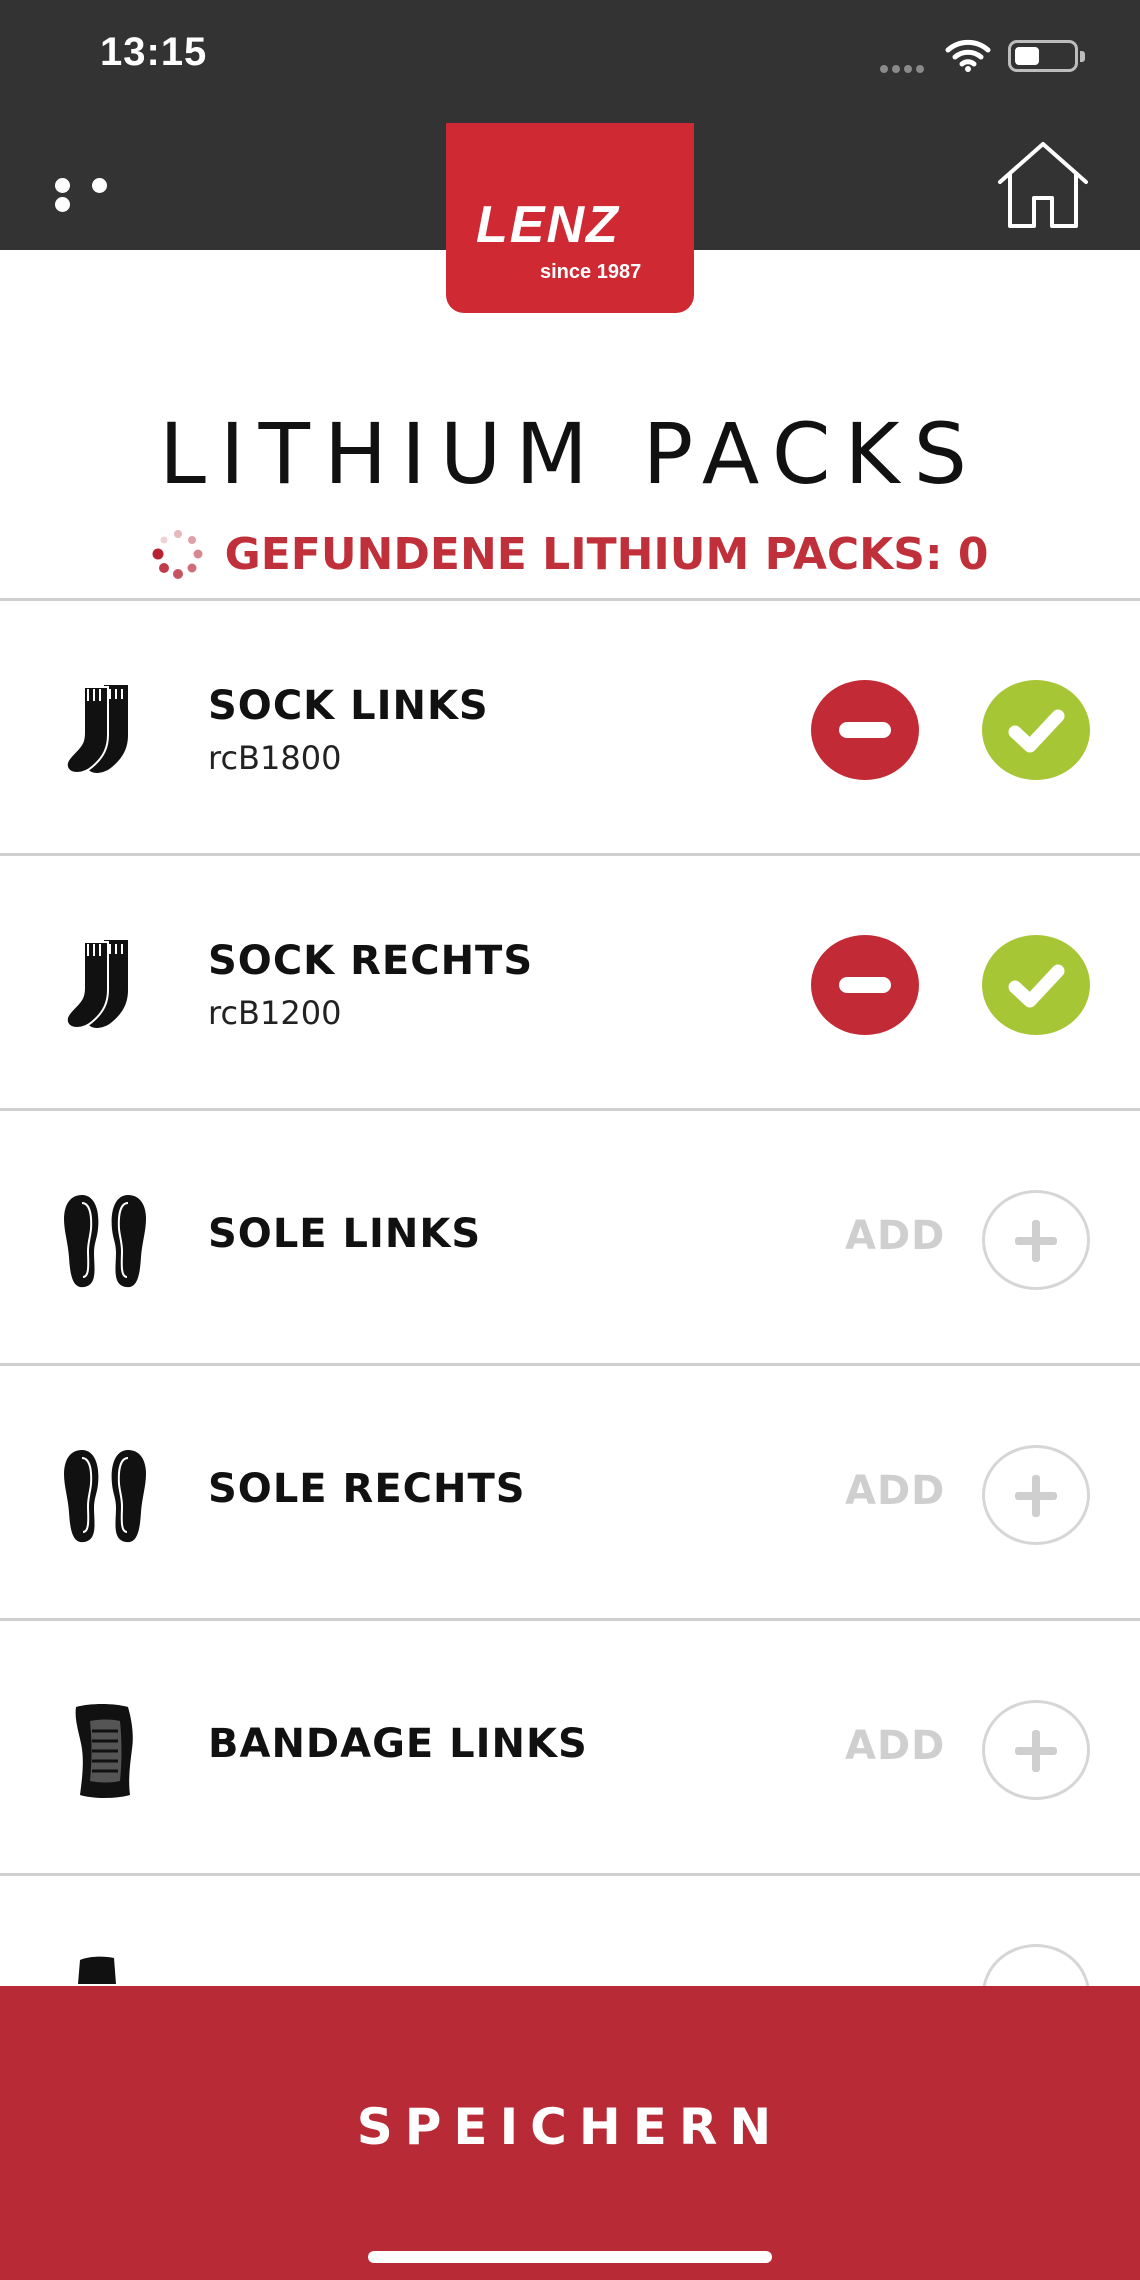 The image size is (1140, 2280). What do you see at coordinates (904, 67) in the screenshot?
I see `cellular-signal-icon` at bounding box center [904, 67].